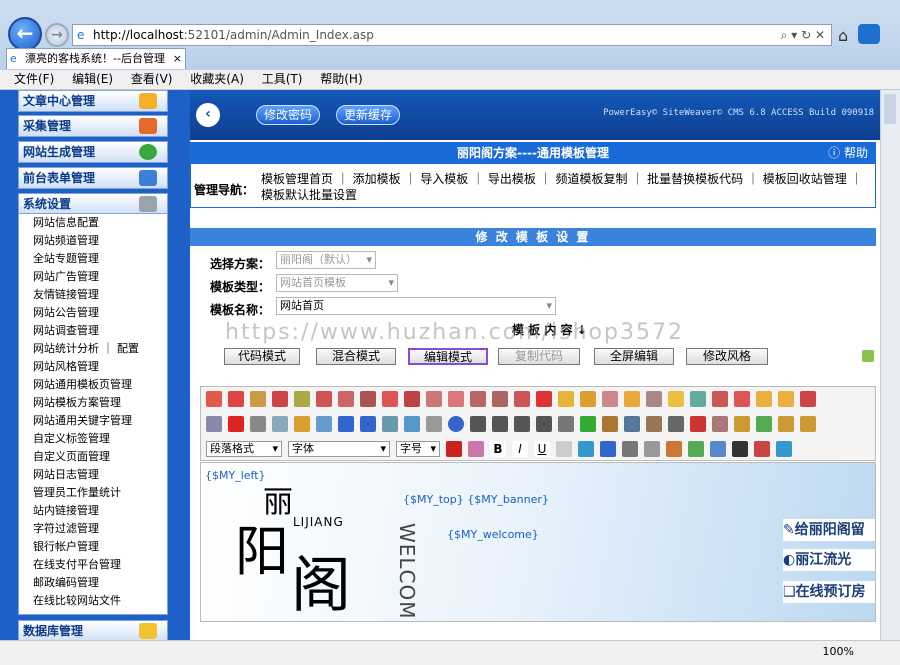 This screenshot has height=665, width=900. I want to click on menu-favorites: 收藏夹(A), so click(217, 79).